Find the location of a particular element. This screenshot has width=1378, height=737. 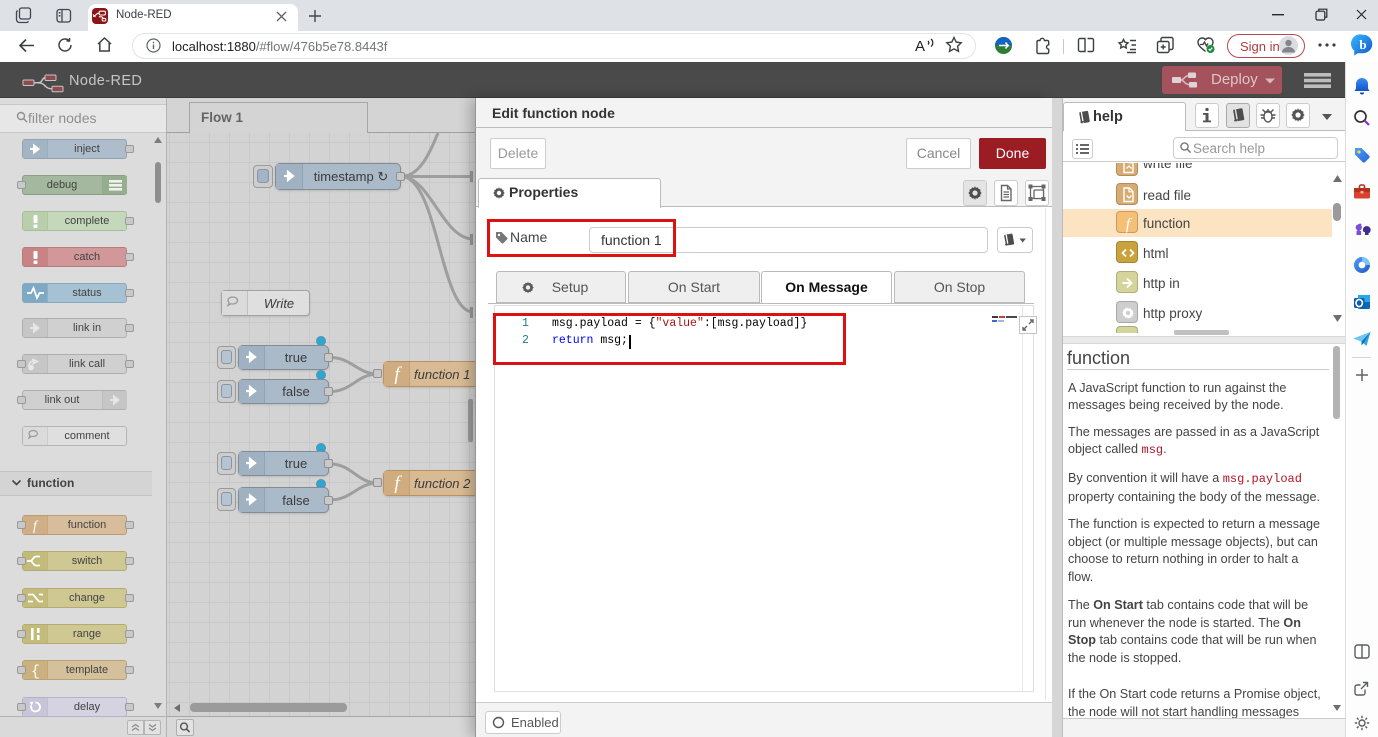

svg-text: b is located at coordinates (1362, 44).